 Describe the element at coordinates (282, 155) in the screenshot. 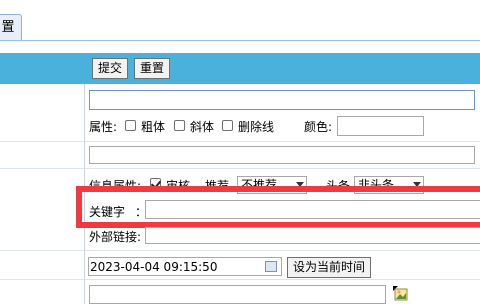

I see `subtitle-input` at that location.